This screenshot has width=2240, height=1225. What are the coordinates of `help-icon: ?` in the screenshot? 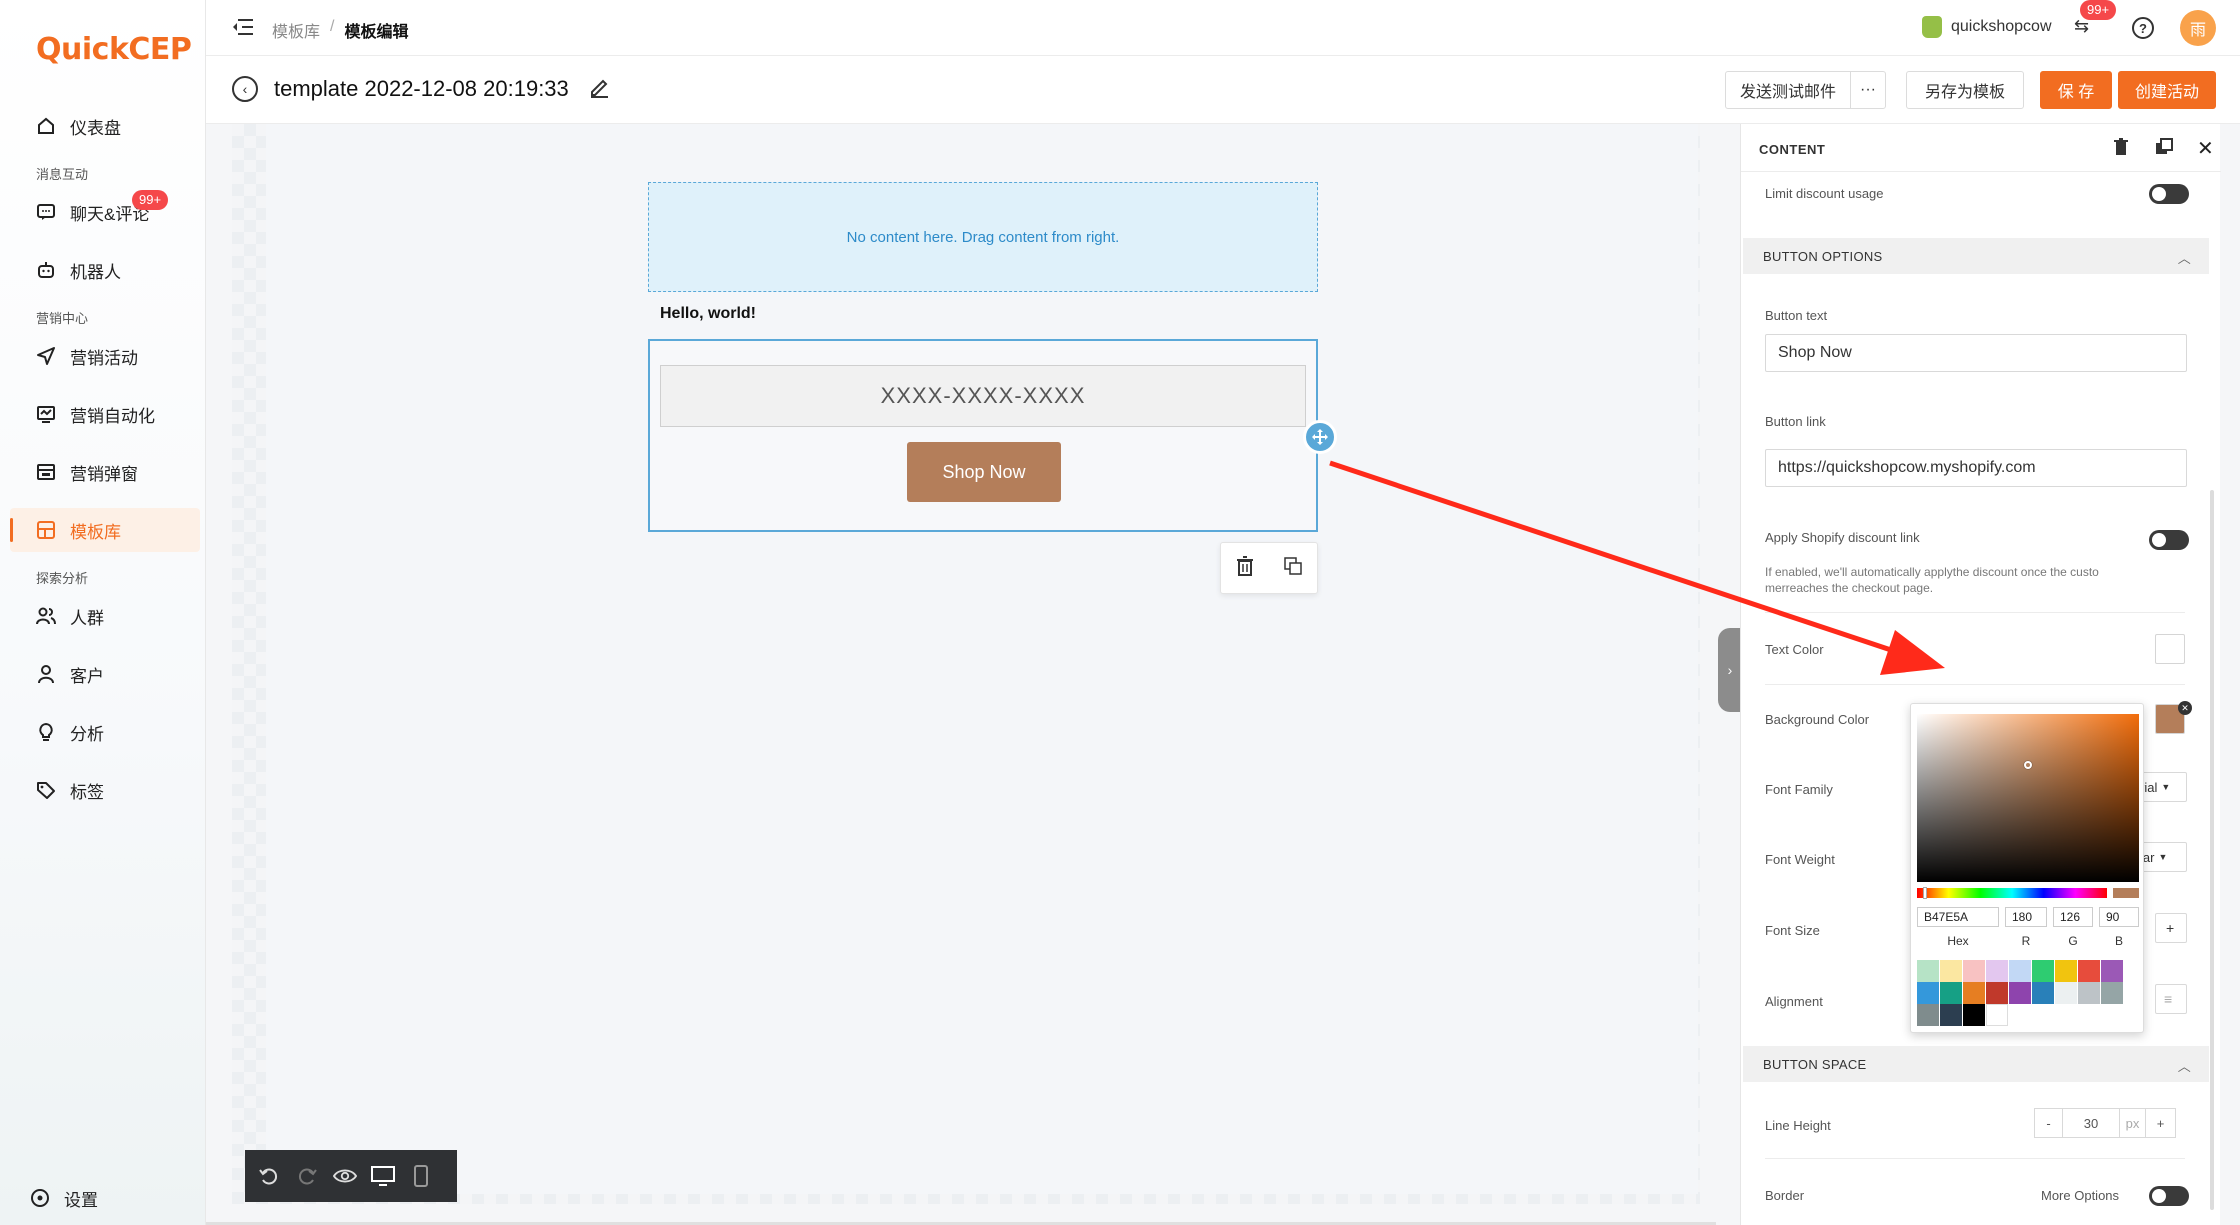 It's located at (2143, 28).